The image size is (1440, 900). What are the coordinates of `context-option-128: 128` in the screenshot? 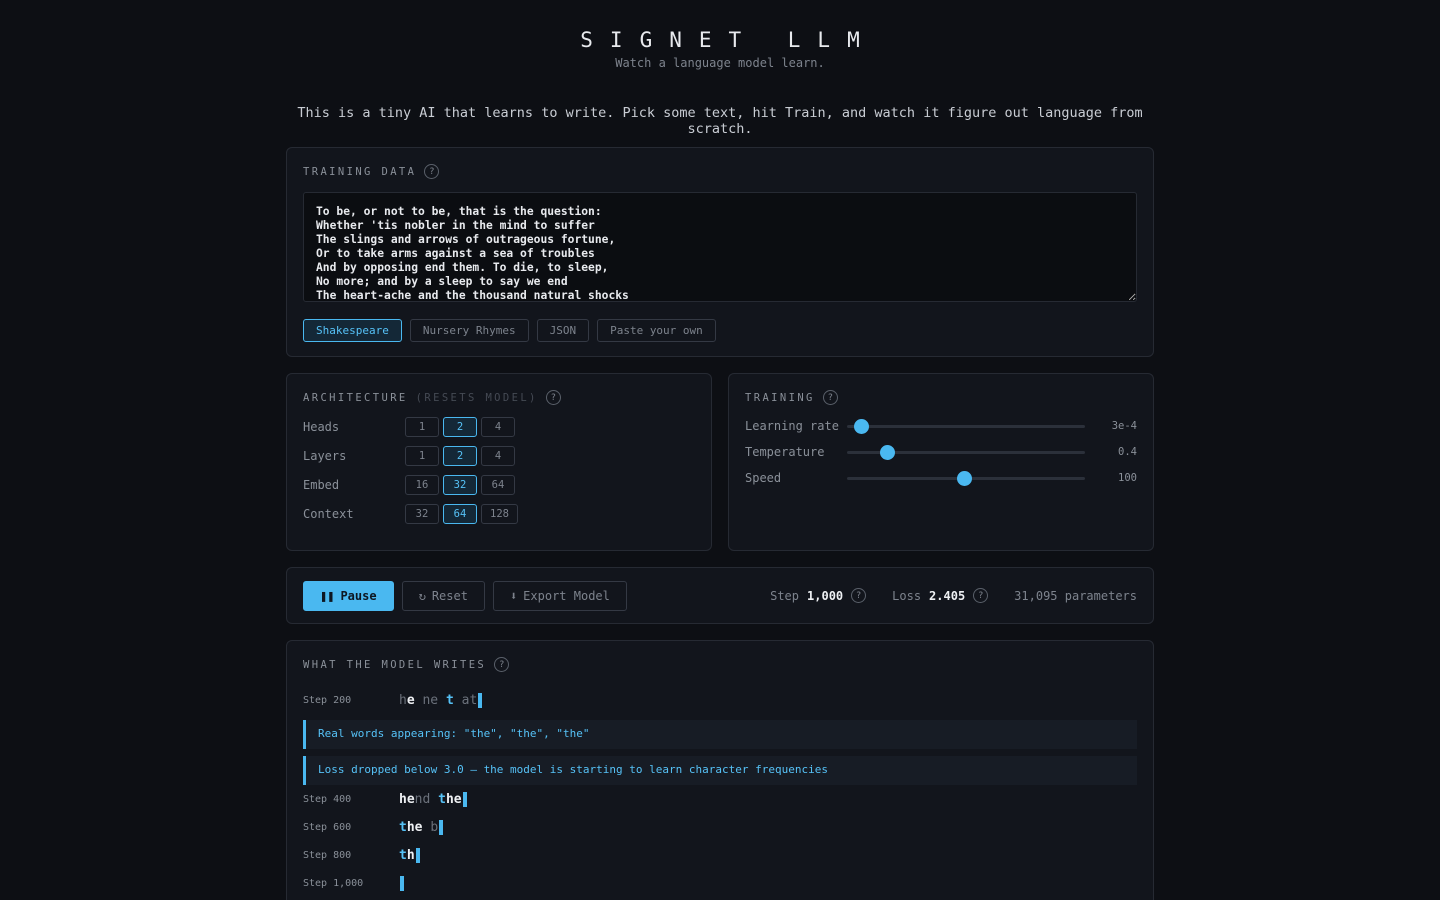 It's located at (499, 514).